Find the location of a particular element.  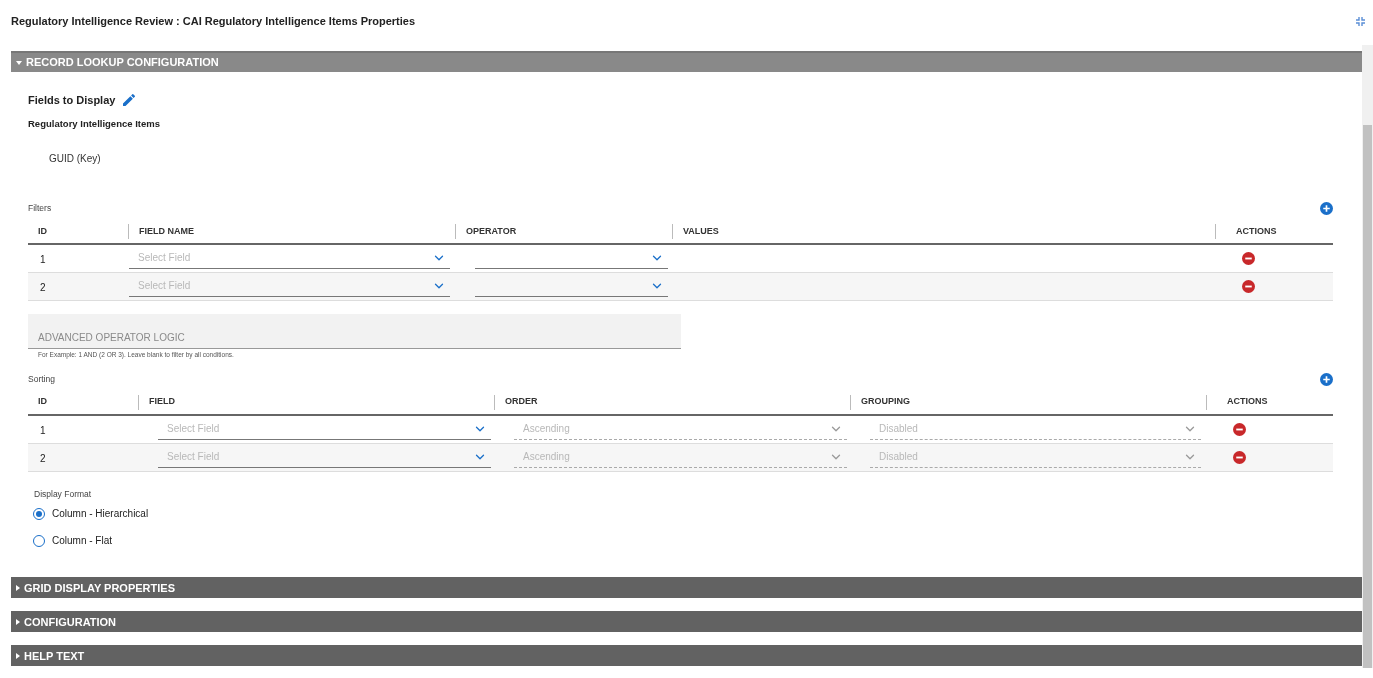

collapse-icon is located at coordinates (1360, 21).